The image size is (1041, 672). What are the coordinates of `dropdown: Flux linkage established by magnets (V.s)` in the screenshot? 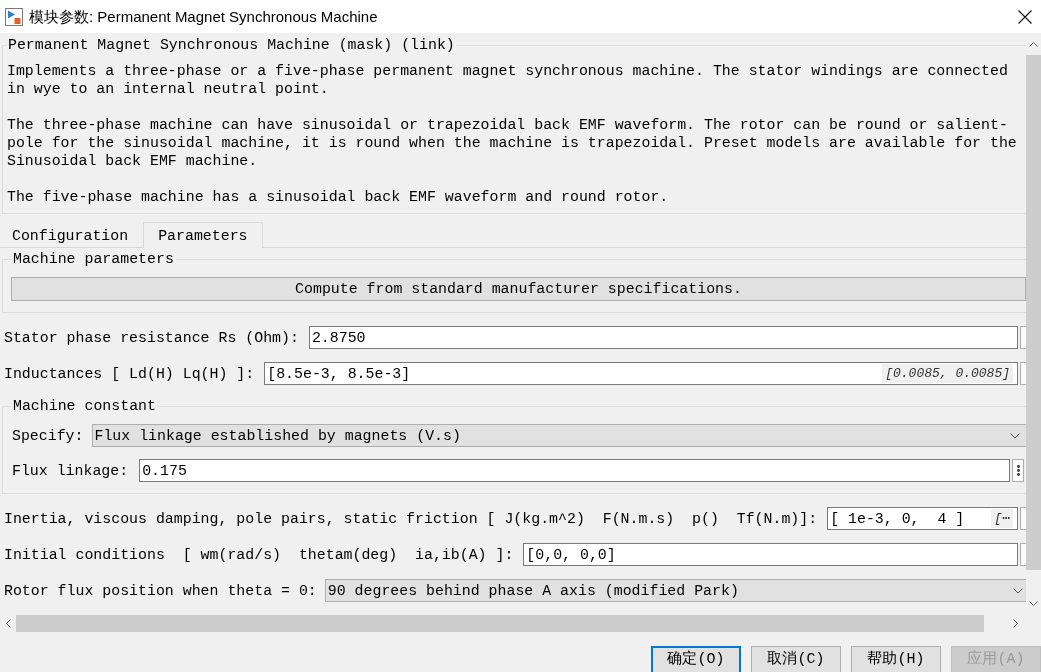 It's located at (558, 435).